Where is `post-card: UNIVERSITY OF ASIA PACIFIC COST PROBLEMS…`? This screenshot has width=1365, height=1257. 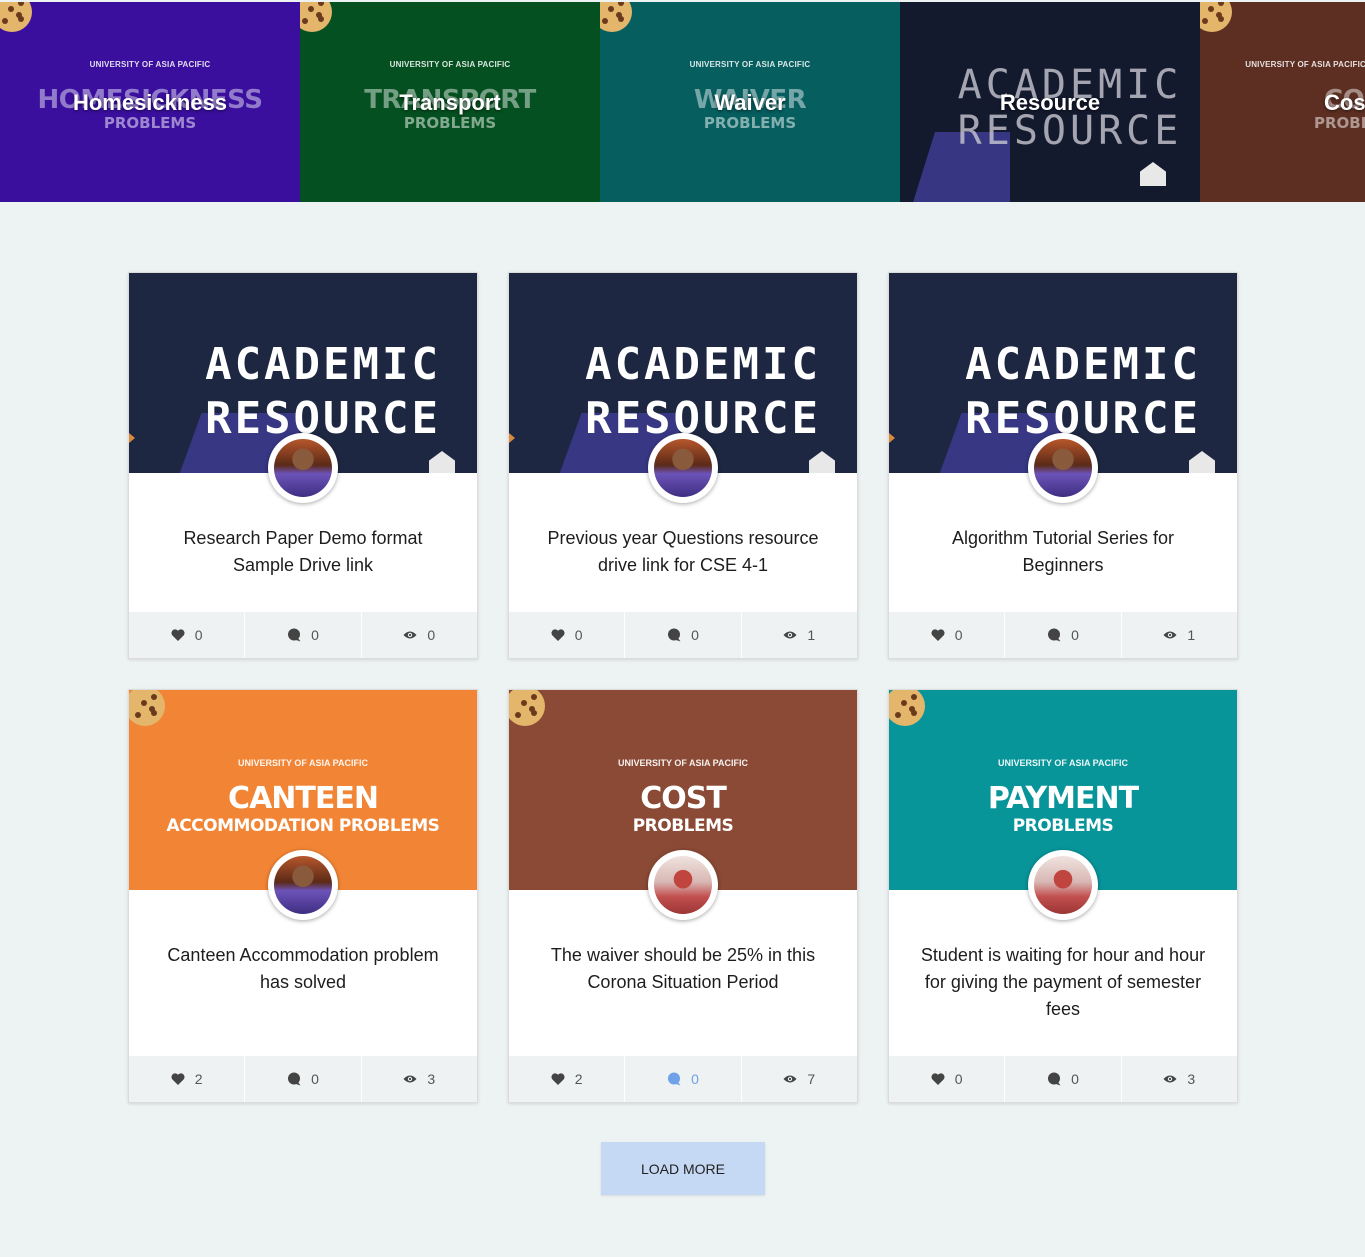
post-card: UNIVERSITY OF ASIA PACIFIC COST PROBLEMS… is located at coordinates (683, 896).